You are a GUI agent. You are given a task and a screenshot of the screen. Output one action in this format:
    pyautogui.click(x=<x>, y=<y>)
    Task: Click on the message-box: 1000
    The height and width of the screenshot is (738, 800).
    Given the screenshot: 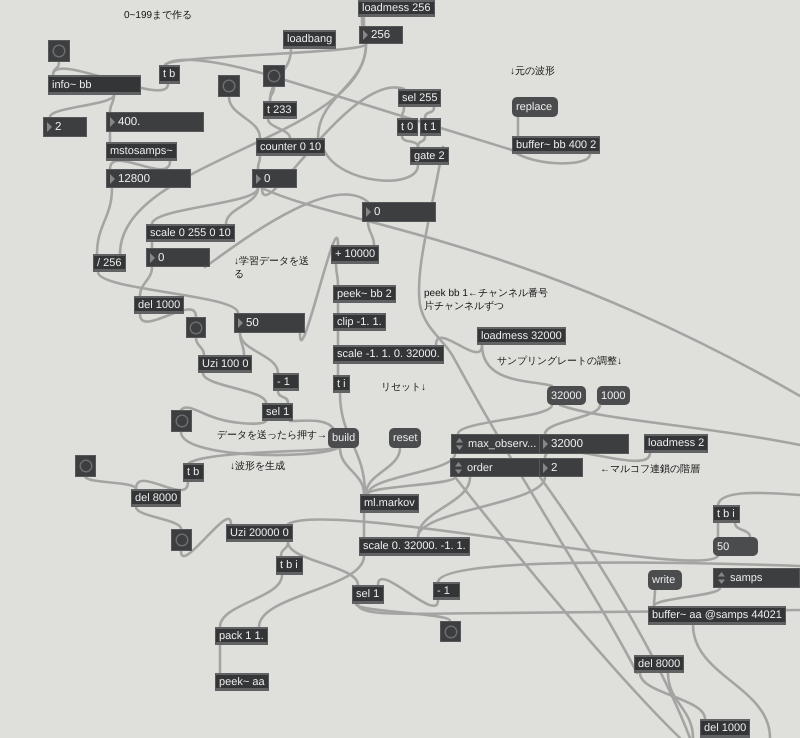 What is the action you would take?
    pyautogui.click(x=613, y=395)
    